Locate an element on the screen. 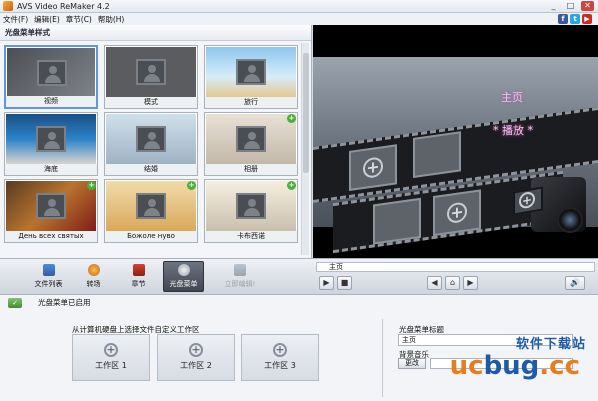 The image size is (598, 401). maximize-button: □ is located at coordinates (570, 6).